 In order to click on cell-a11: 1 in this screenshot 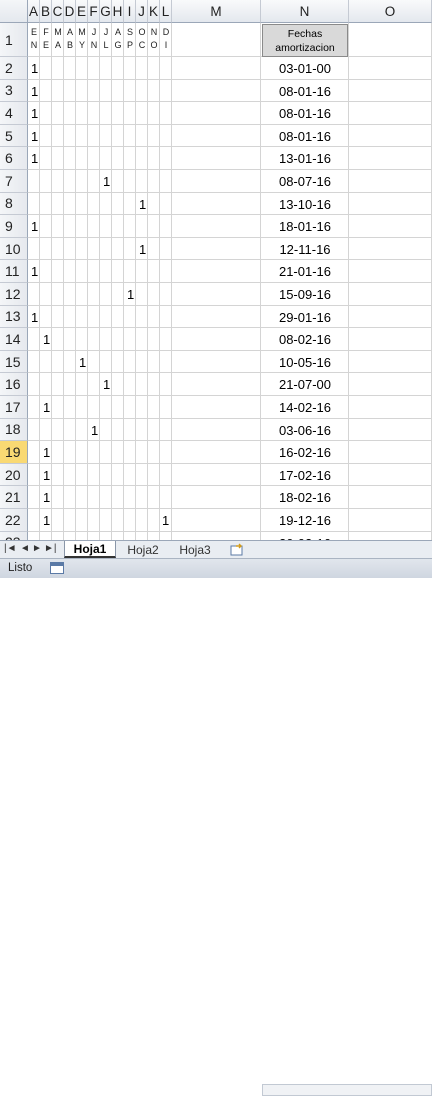, I will do `click(34, 271)`.